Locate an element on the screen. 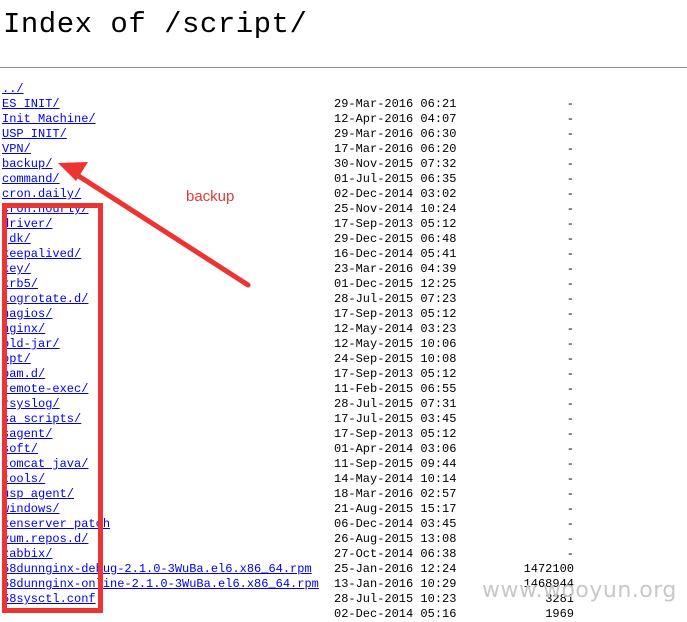  file-link: pam.d/ is located at coordinates (23, 374).